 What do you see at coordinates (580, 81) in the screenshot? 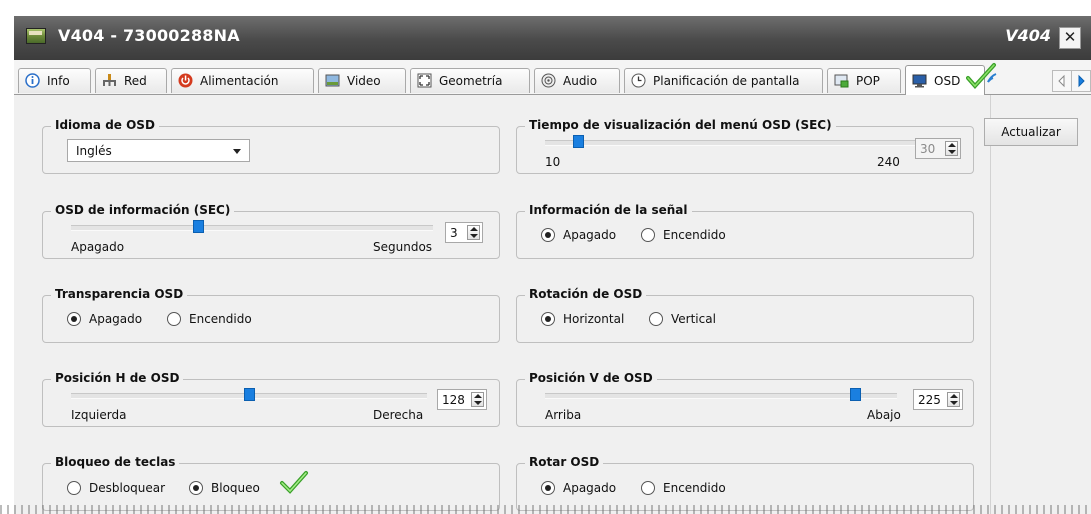
I see `tab-label: Audio` at bounding box center [580, 81].